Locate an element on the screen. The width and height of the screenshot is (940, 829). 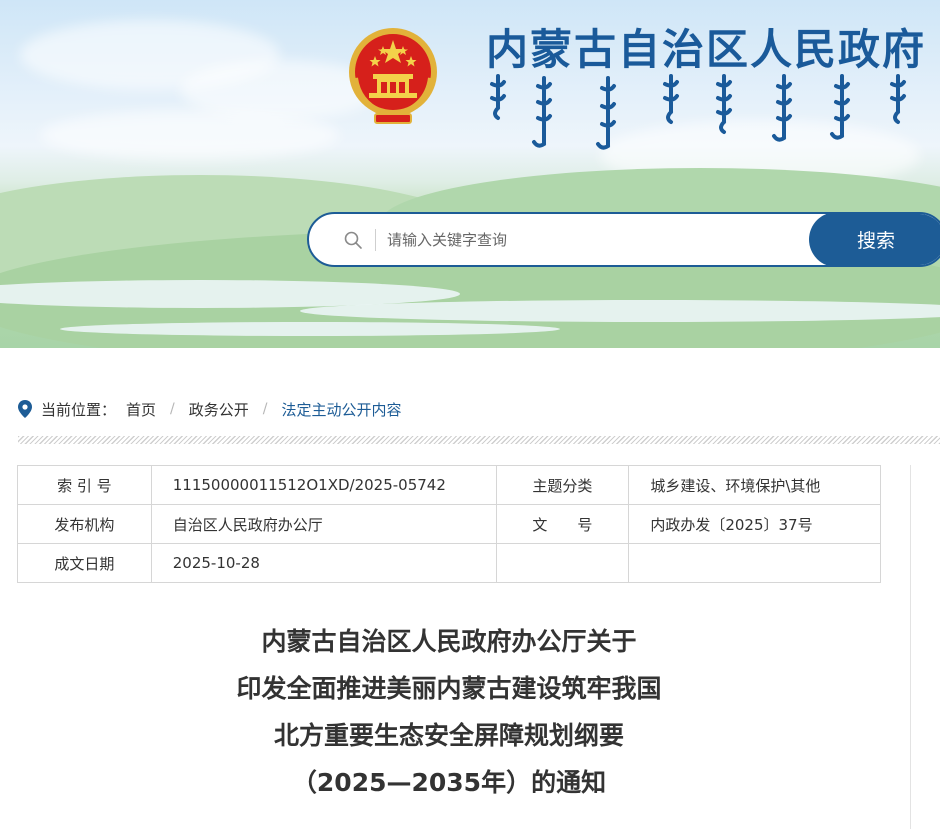
breadcrumb: 当前位置： 首页 / 政务公开 / 法定主动公开内容 is located at coordinates (210, 409).